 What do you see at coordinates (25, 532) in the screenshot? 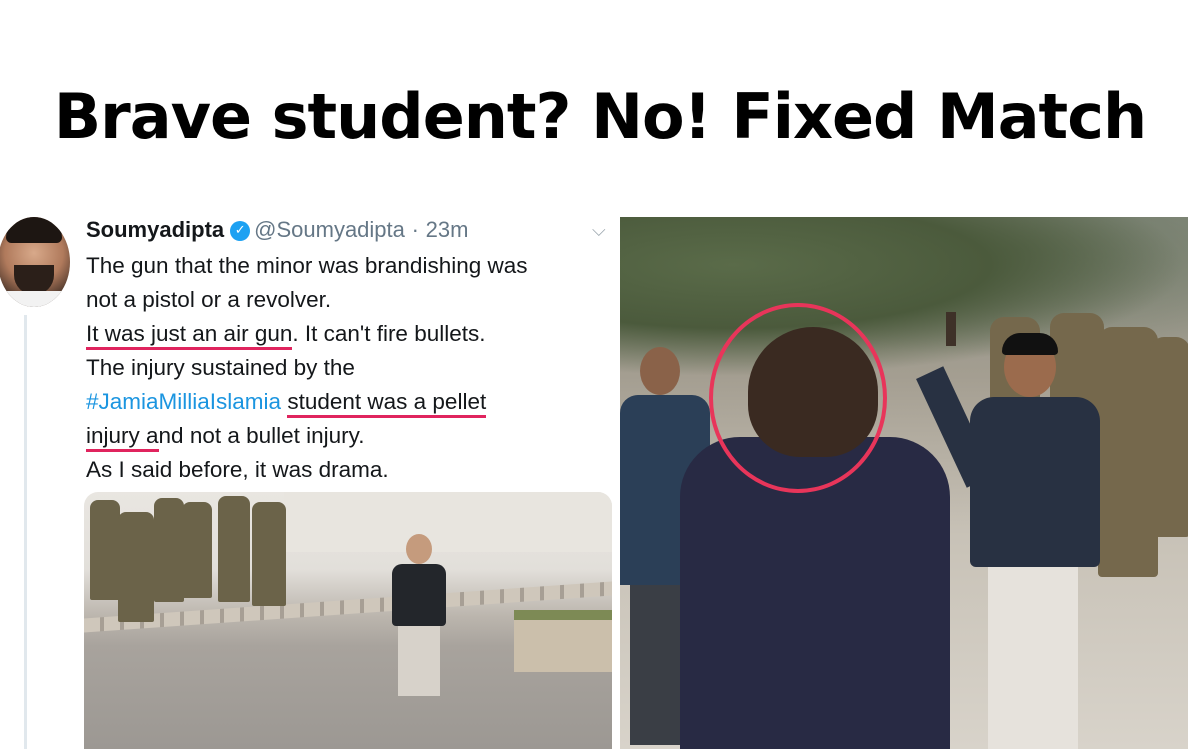
I see `thread-line` at bounding box center [25, 532].